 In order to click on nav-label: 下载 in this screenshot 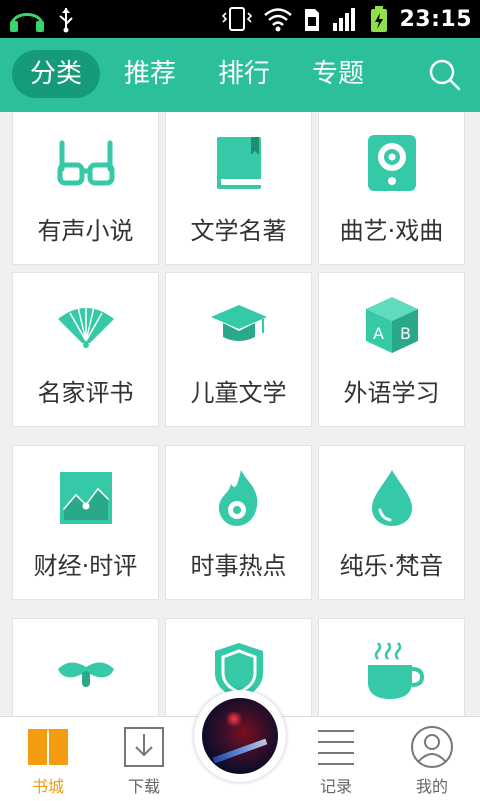, I will do `click(143, 786)`.